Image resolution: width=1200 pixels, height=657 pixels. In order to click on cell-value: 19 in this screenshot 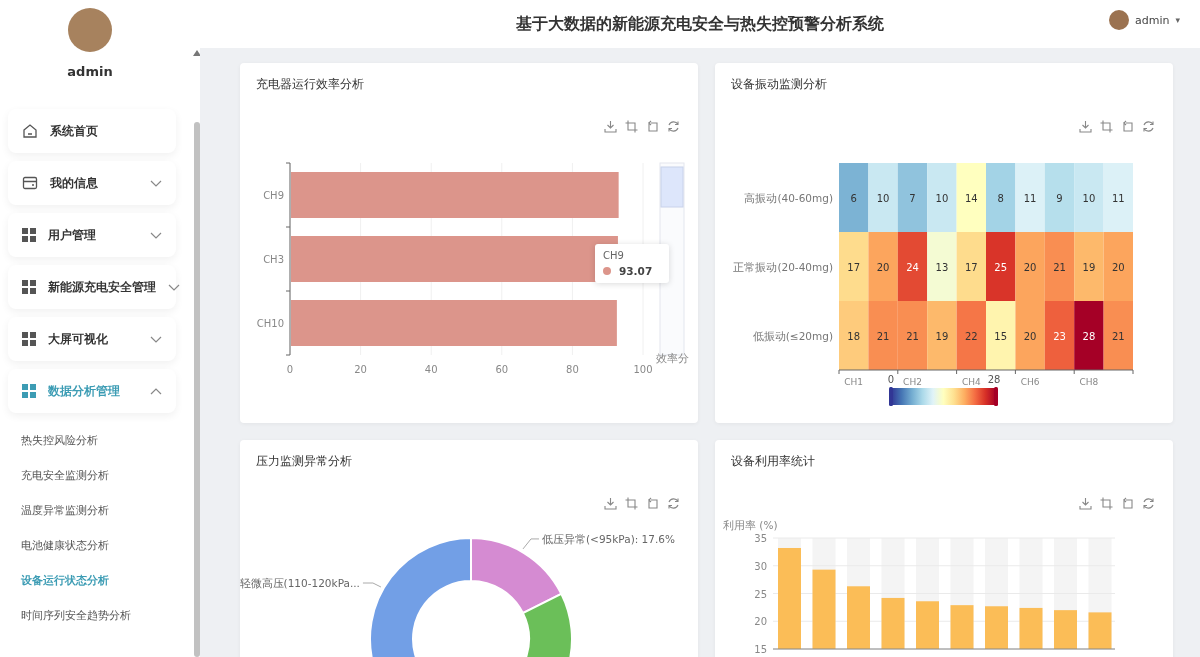, I will do `click(1089, 267)`.